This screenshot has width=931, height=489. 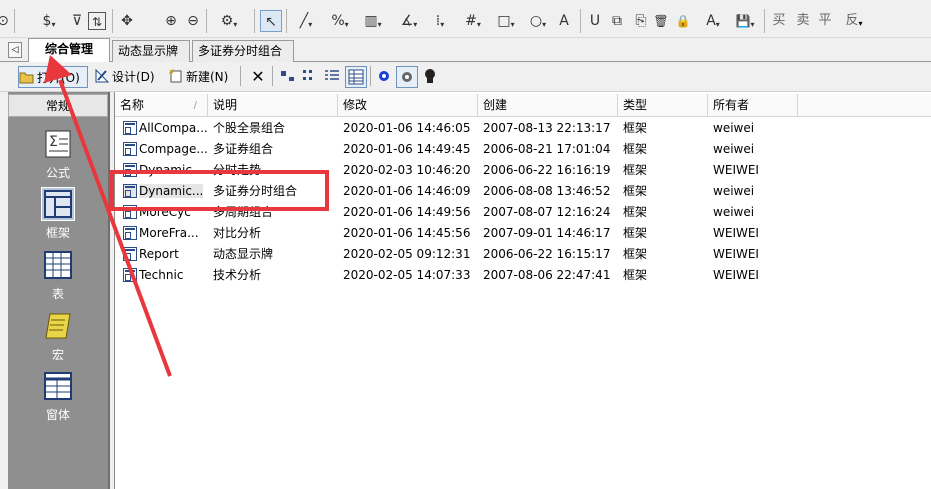 What do you see at coordinates (548, 105) in the screenshot?
I see `column-header-created: 创建` at bounding box center [548, 105].